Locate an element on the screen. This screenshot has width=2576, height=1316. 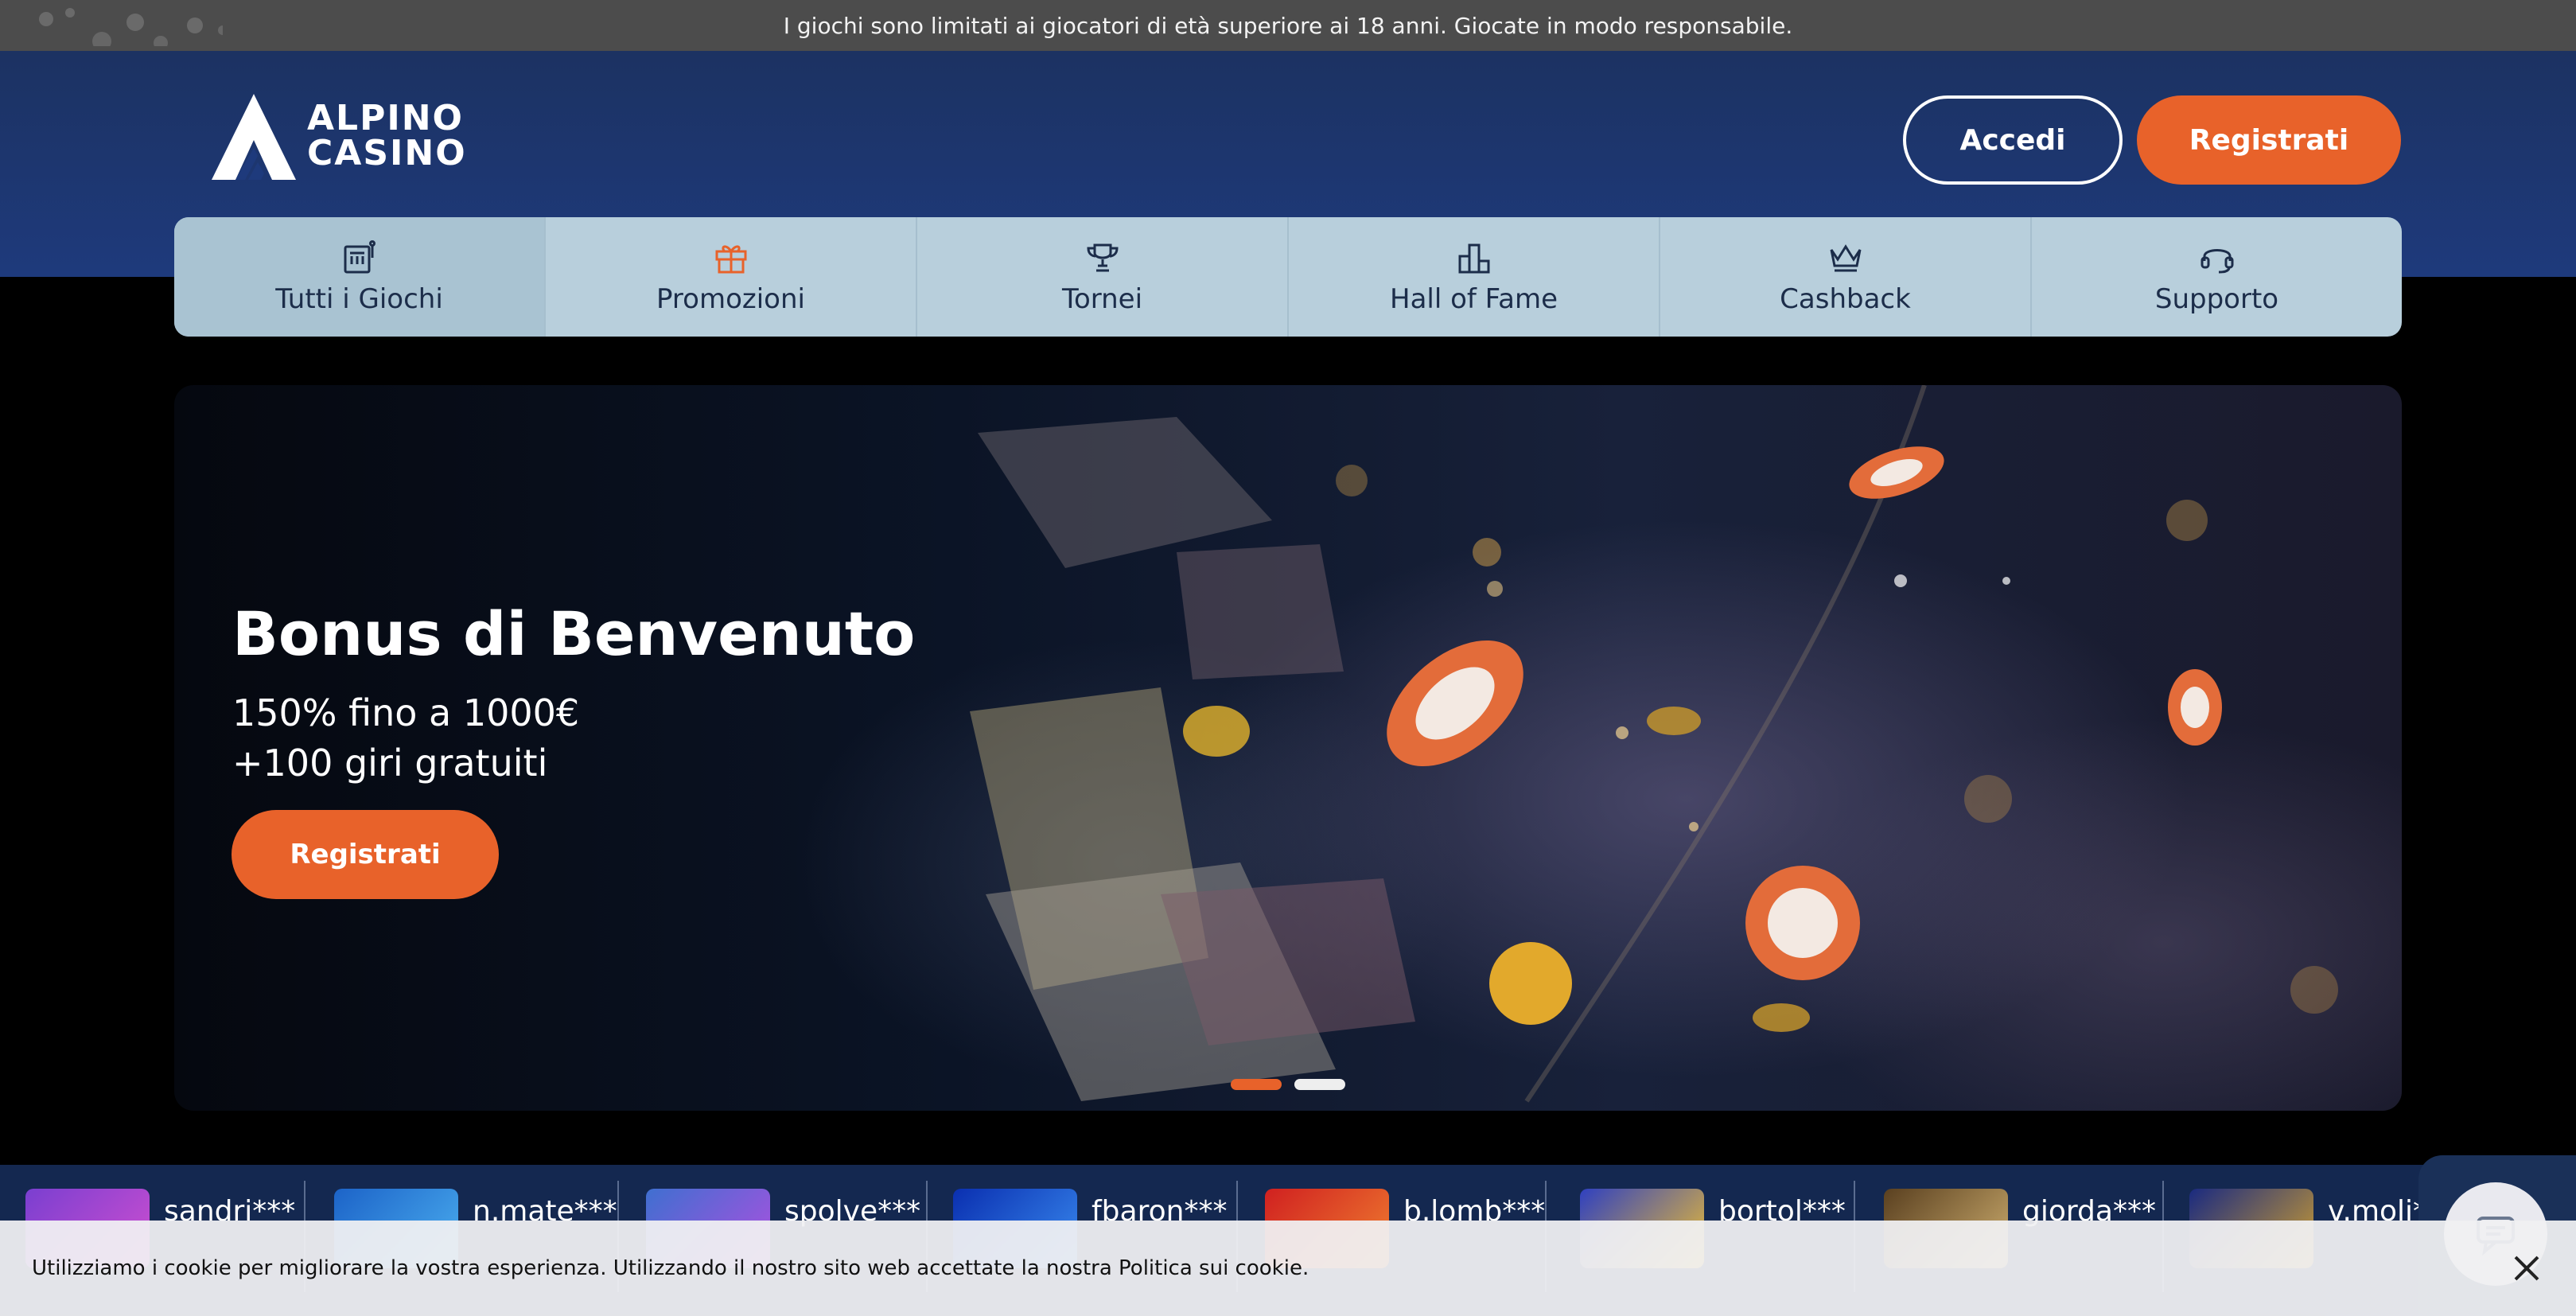
nav-label-cashback: Cashback is located at coordinates (1846, 299).